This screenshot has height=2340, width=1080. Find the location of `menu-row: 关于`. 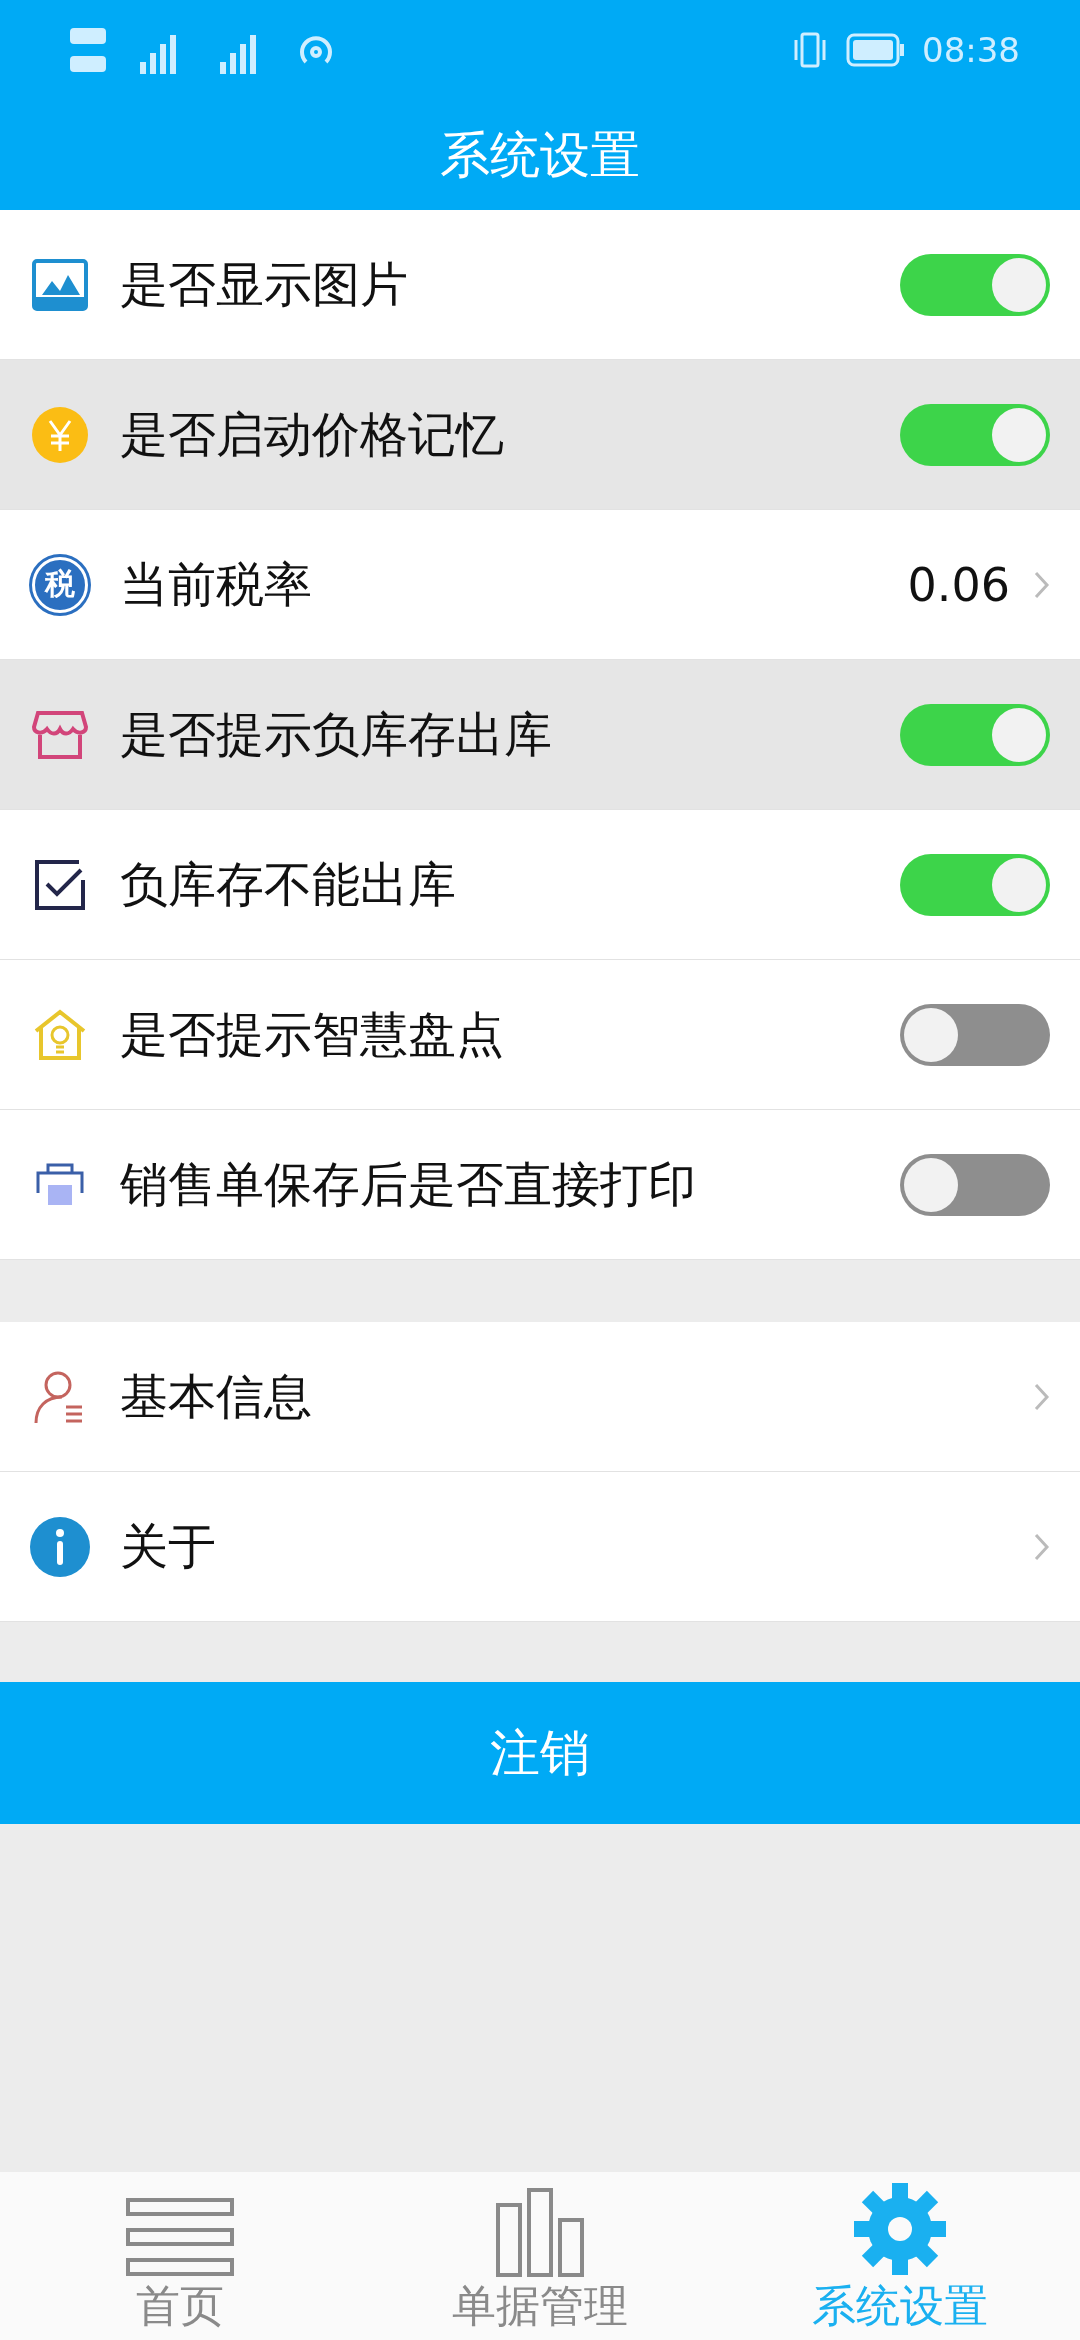

menu-row: 关于 is located at coordinates (540, 1547).